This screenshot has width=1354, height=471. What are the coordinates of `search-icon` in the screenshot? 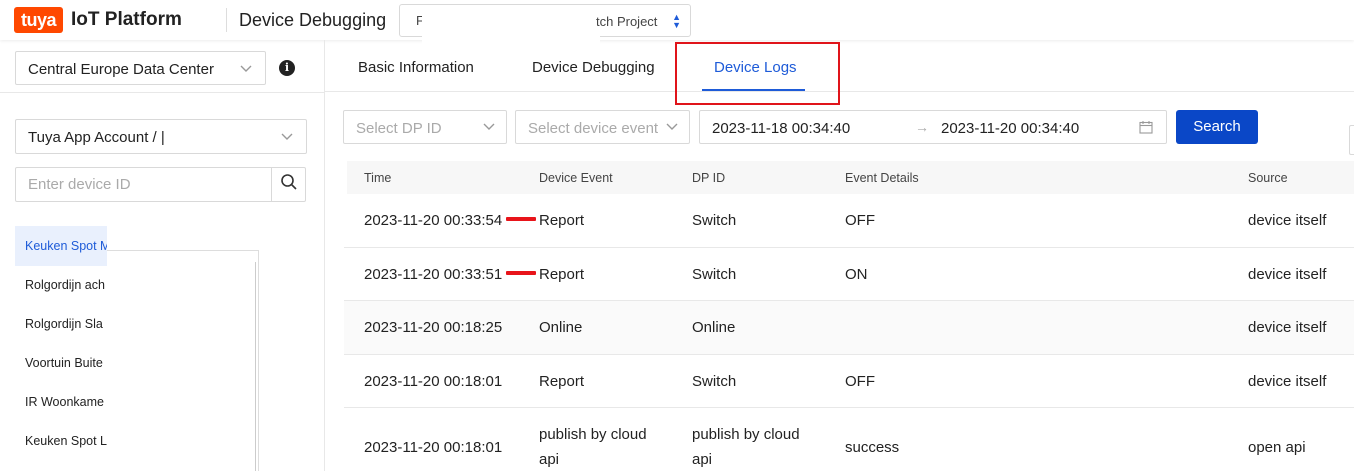 It's located at (289, 184).